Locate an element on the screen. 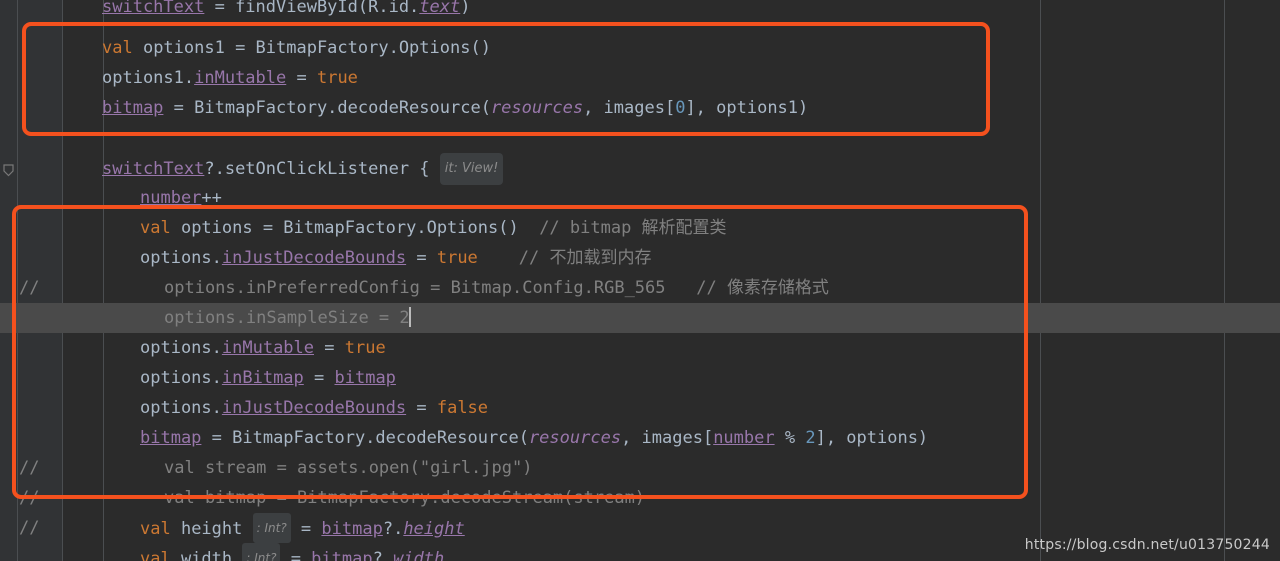 This screenshot has width=1280, height=561. line-number-increment: number++ is located at coordinates (181, 198).